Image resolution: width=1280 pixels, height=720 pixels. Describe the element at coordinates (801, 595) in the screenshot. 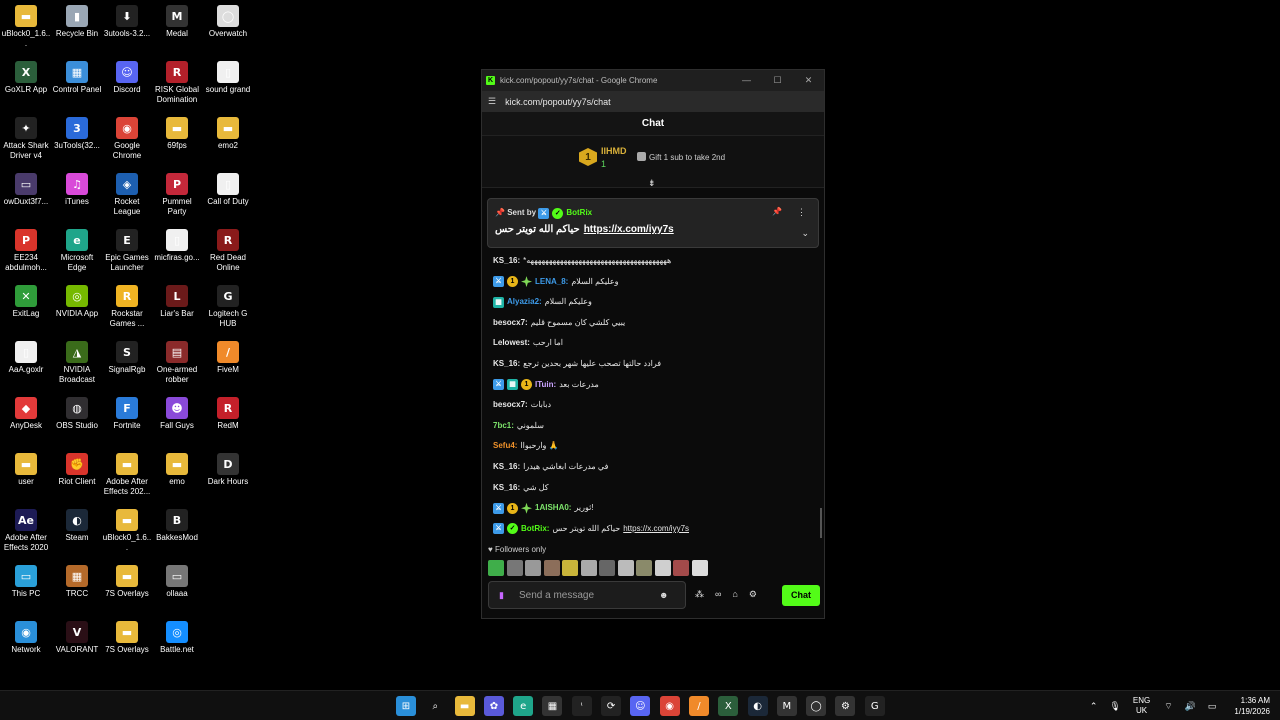

I see `send-chat-button: Chat` at that location.